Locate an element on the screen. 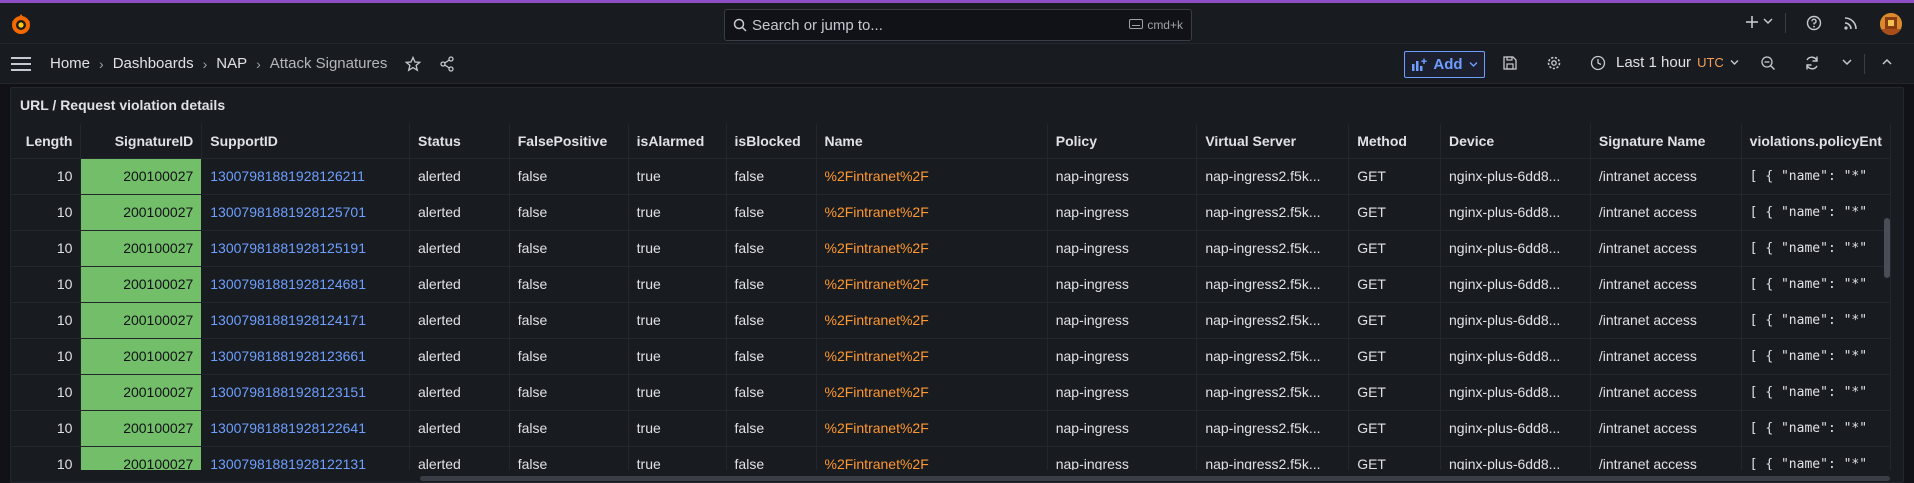 This screenshot has width=1914, height=483. breadcrumb-dashboards: Dashboards is located at coordinates (153, 63).